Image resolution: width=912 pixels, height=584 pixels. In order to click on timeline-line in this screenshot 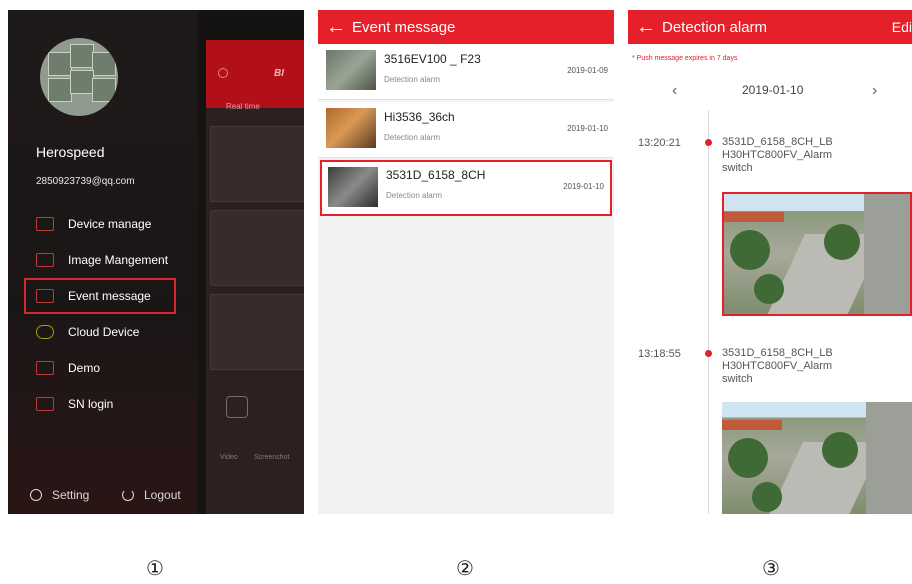, I will do `click(708, 312)`.